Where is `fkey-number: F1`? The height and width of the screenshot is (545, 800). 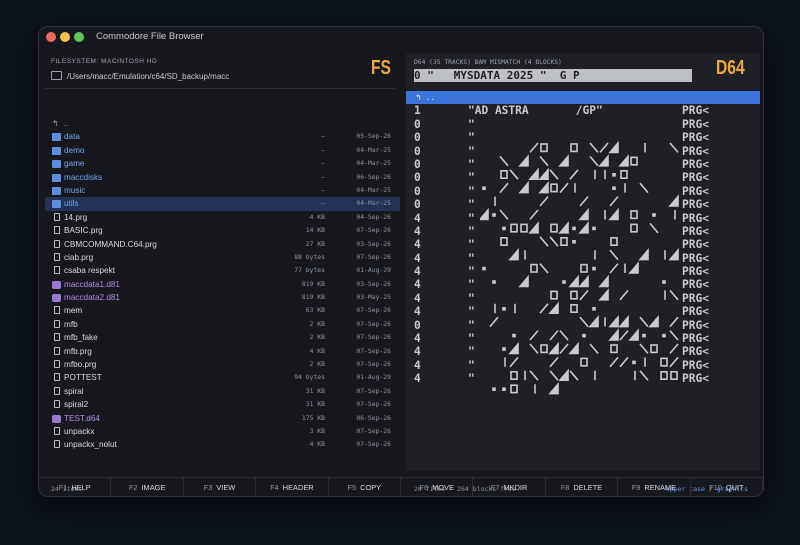 fkey-number: F1 is located at coordinates (63, 487).